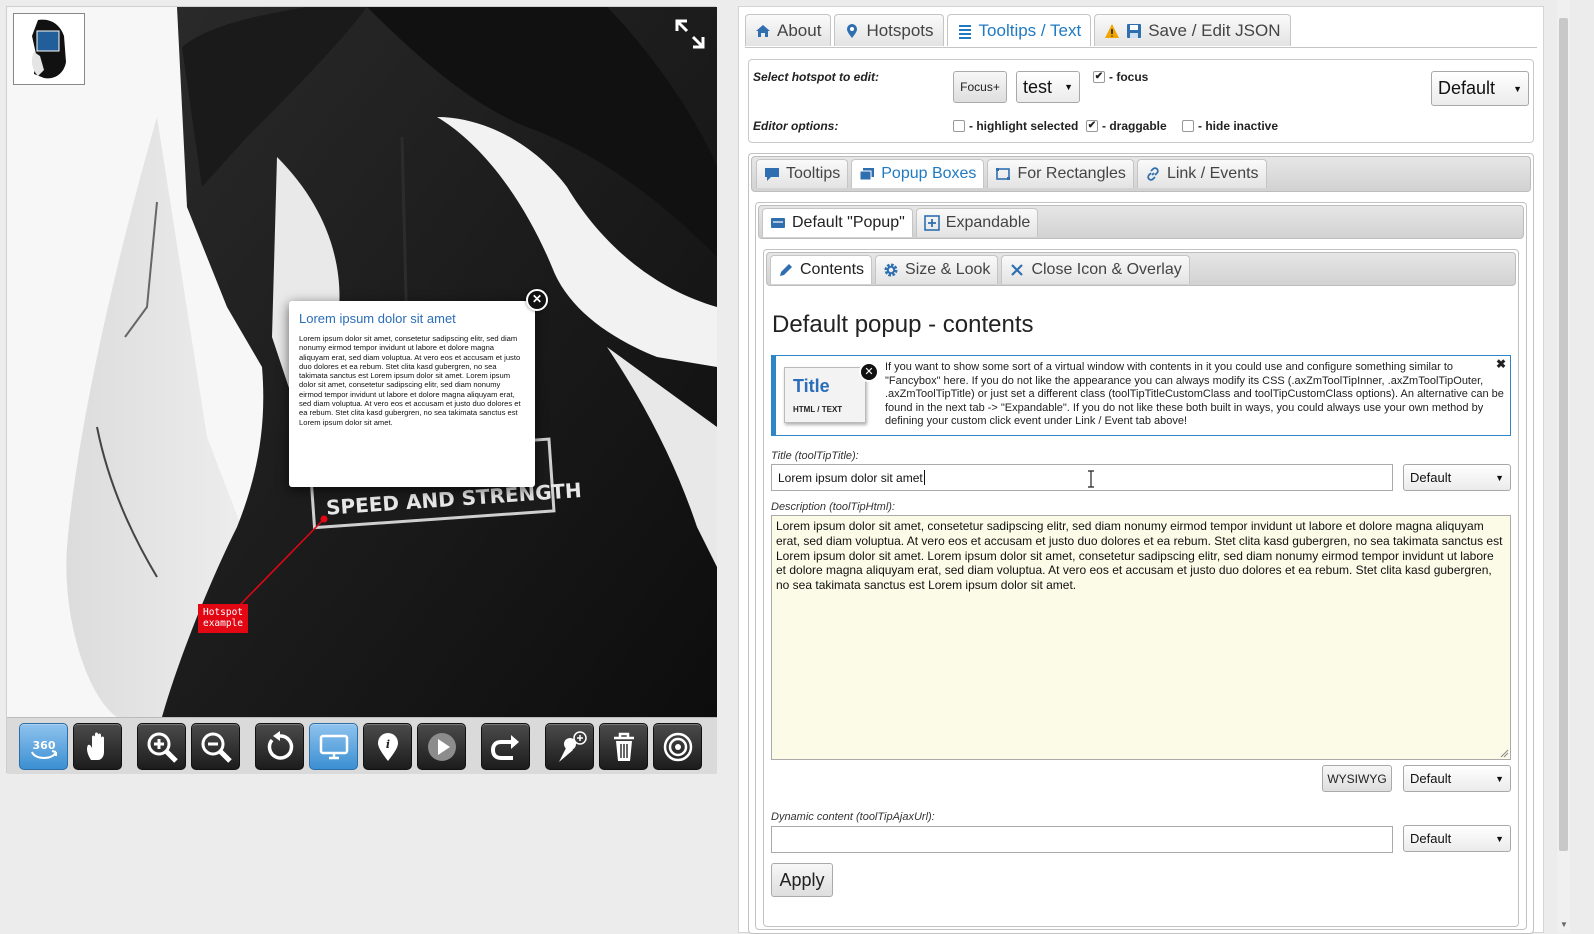 The height and width of the screenshot is (934, 1594). What do you see at coordinates (1153, 174) in the screenshot?
I see `link-icon` at bounding box center [1153, 174].